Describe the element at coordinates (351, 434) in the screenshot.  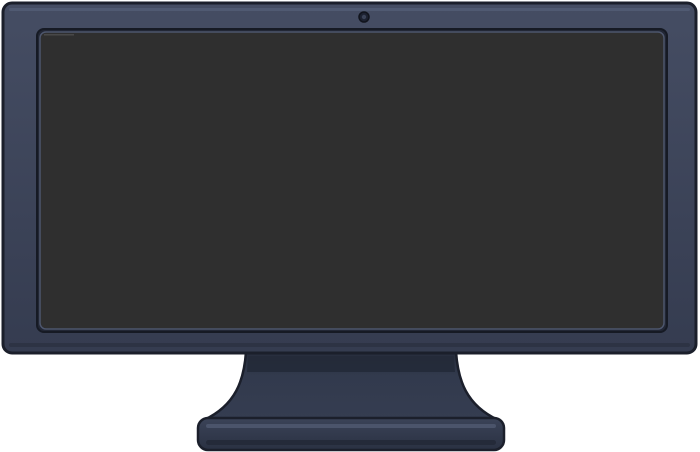
I see `stand-base` at that location.